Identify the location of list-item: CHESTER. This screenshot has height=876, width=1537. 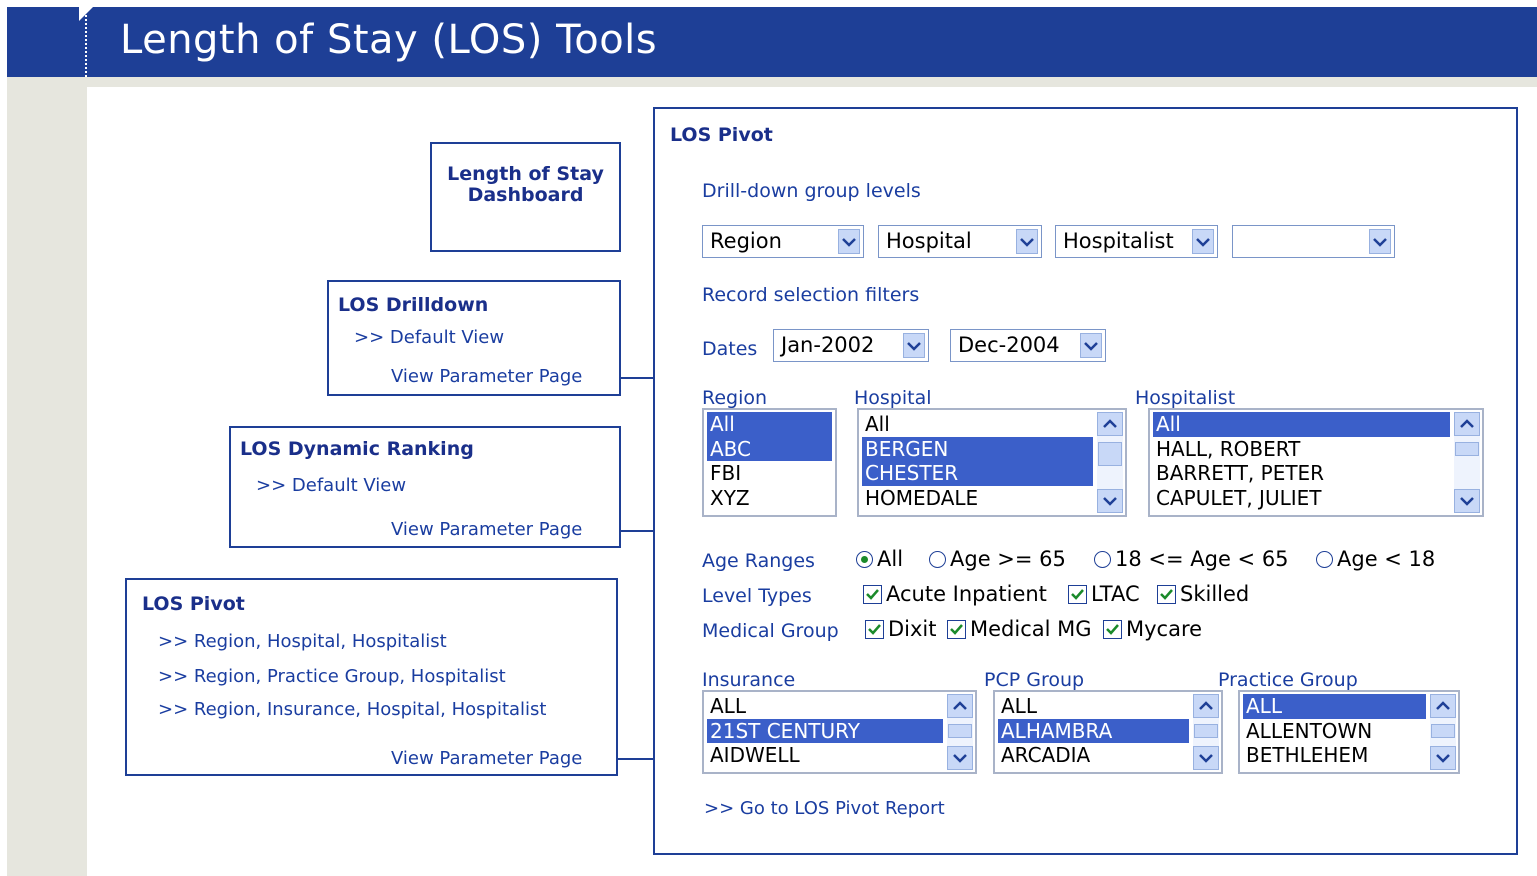
(977, 473).